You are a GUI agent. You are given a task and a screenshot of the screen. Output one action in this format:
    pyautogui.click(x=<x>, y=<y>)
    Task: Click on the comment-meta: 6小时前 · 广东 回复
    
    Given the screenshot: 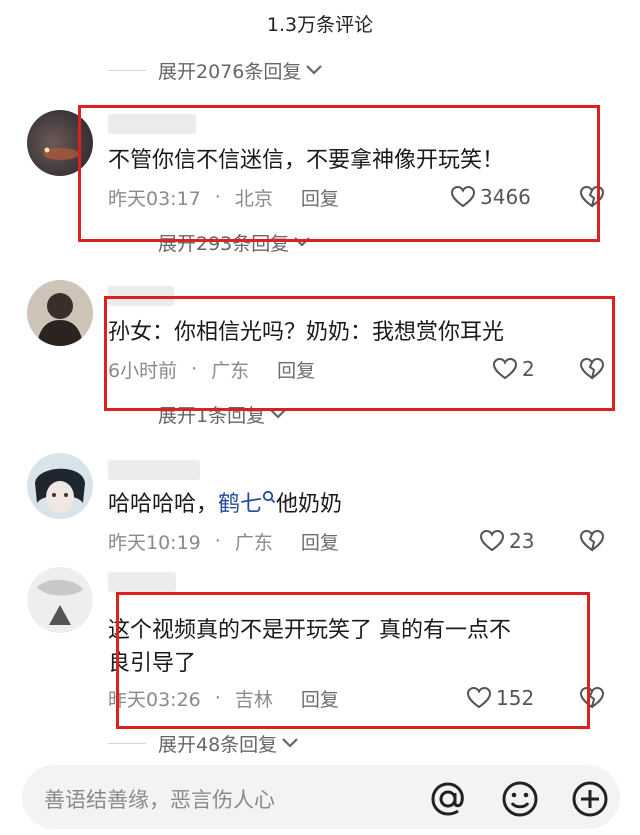 What is the action you would take?
    pyautogui.click(x=211, y=369)
    